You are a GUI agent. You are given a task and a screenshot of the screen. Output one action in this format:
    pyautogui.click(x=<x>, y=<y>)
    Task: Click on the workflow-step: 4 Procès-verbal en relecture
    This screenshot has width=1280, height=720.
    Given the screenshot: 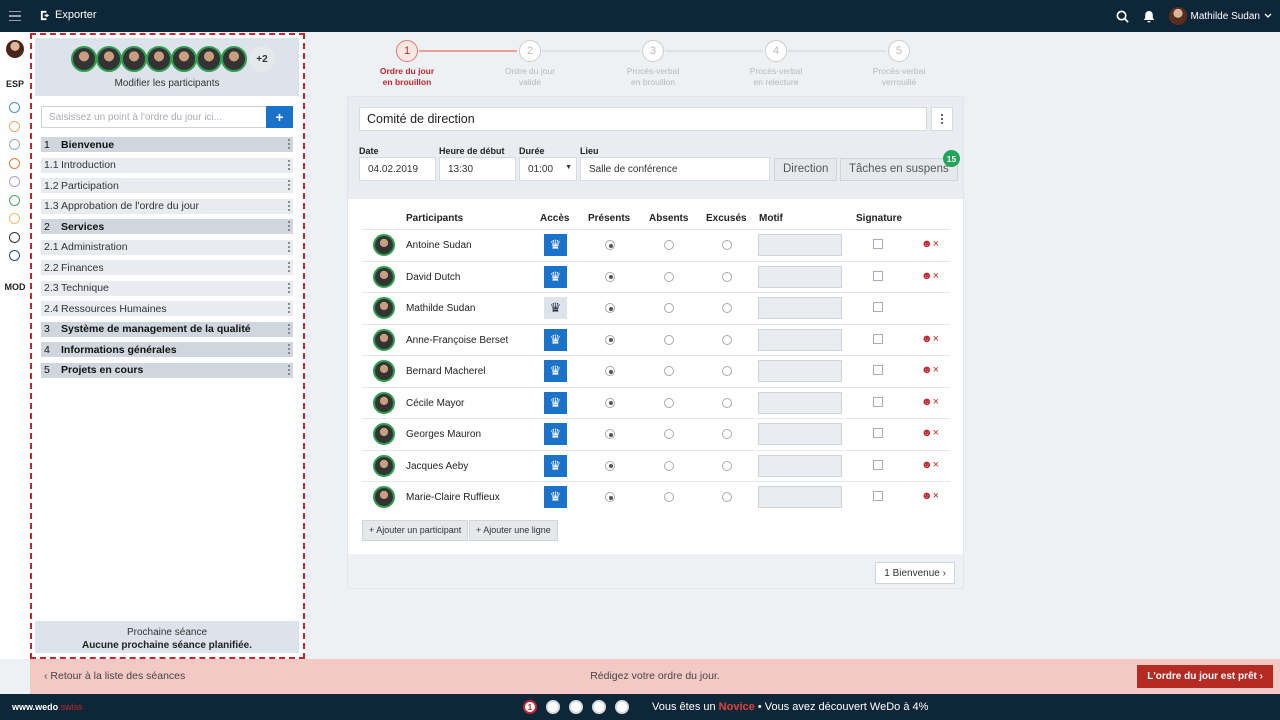 What is the action you would take?
    pyautogui.click(x=776, y=64)
    